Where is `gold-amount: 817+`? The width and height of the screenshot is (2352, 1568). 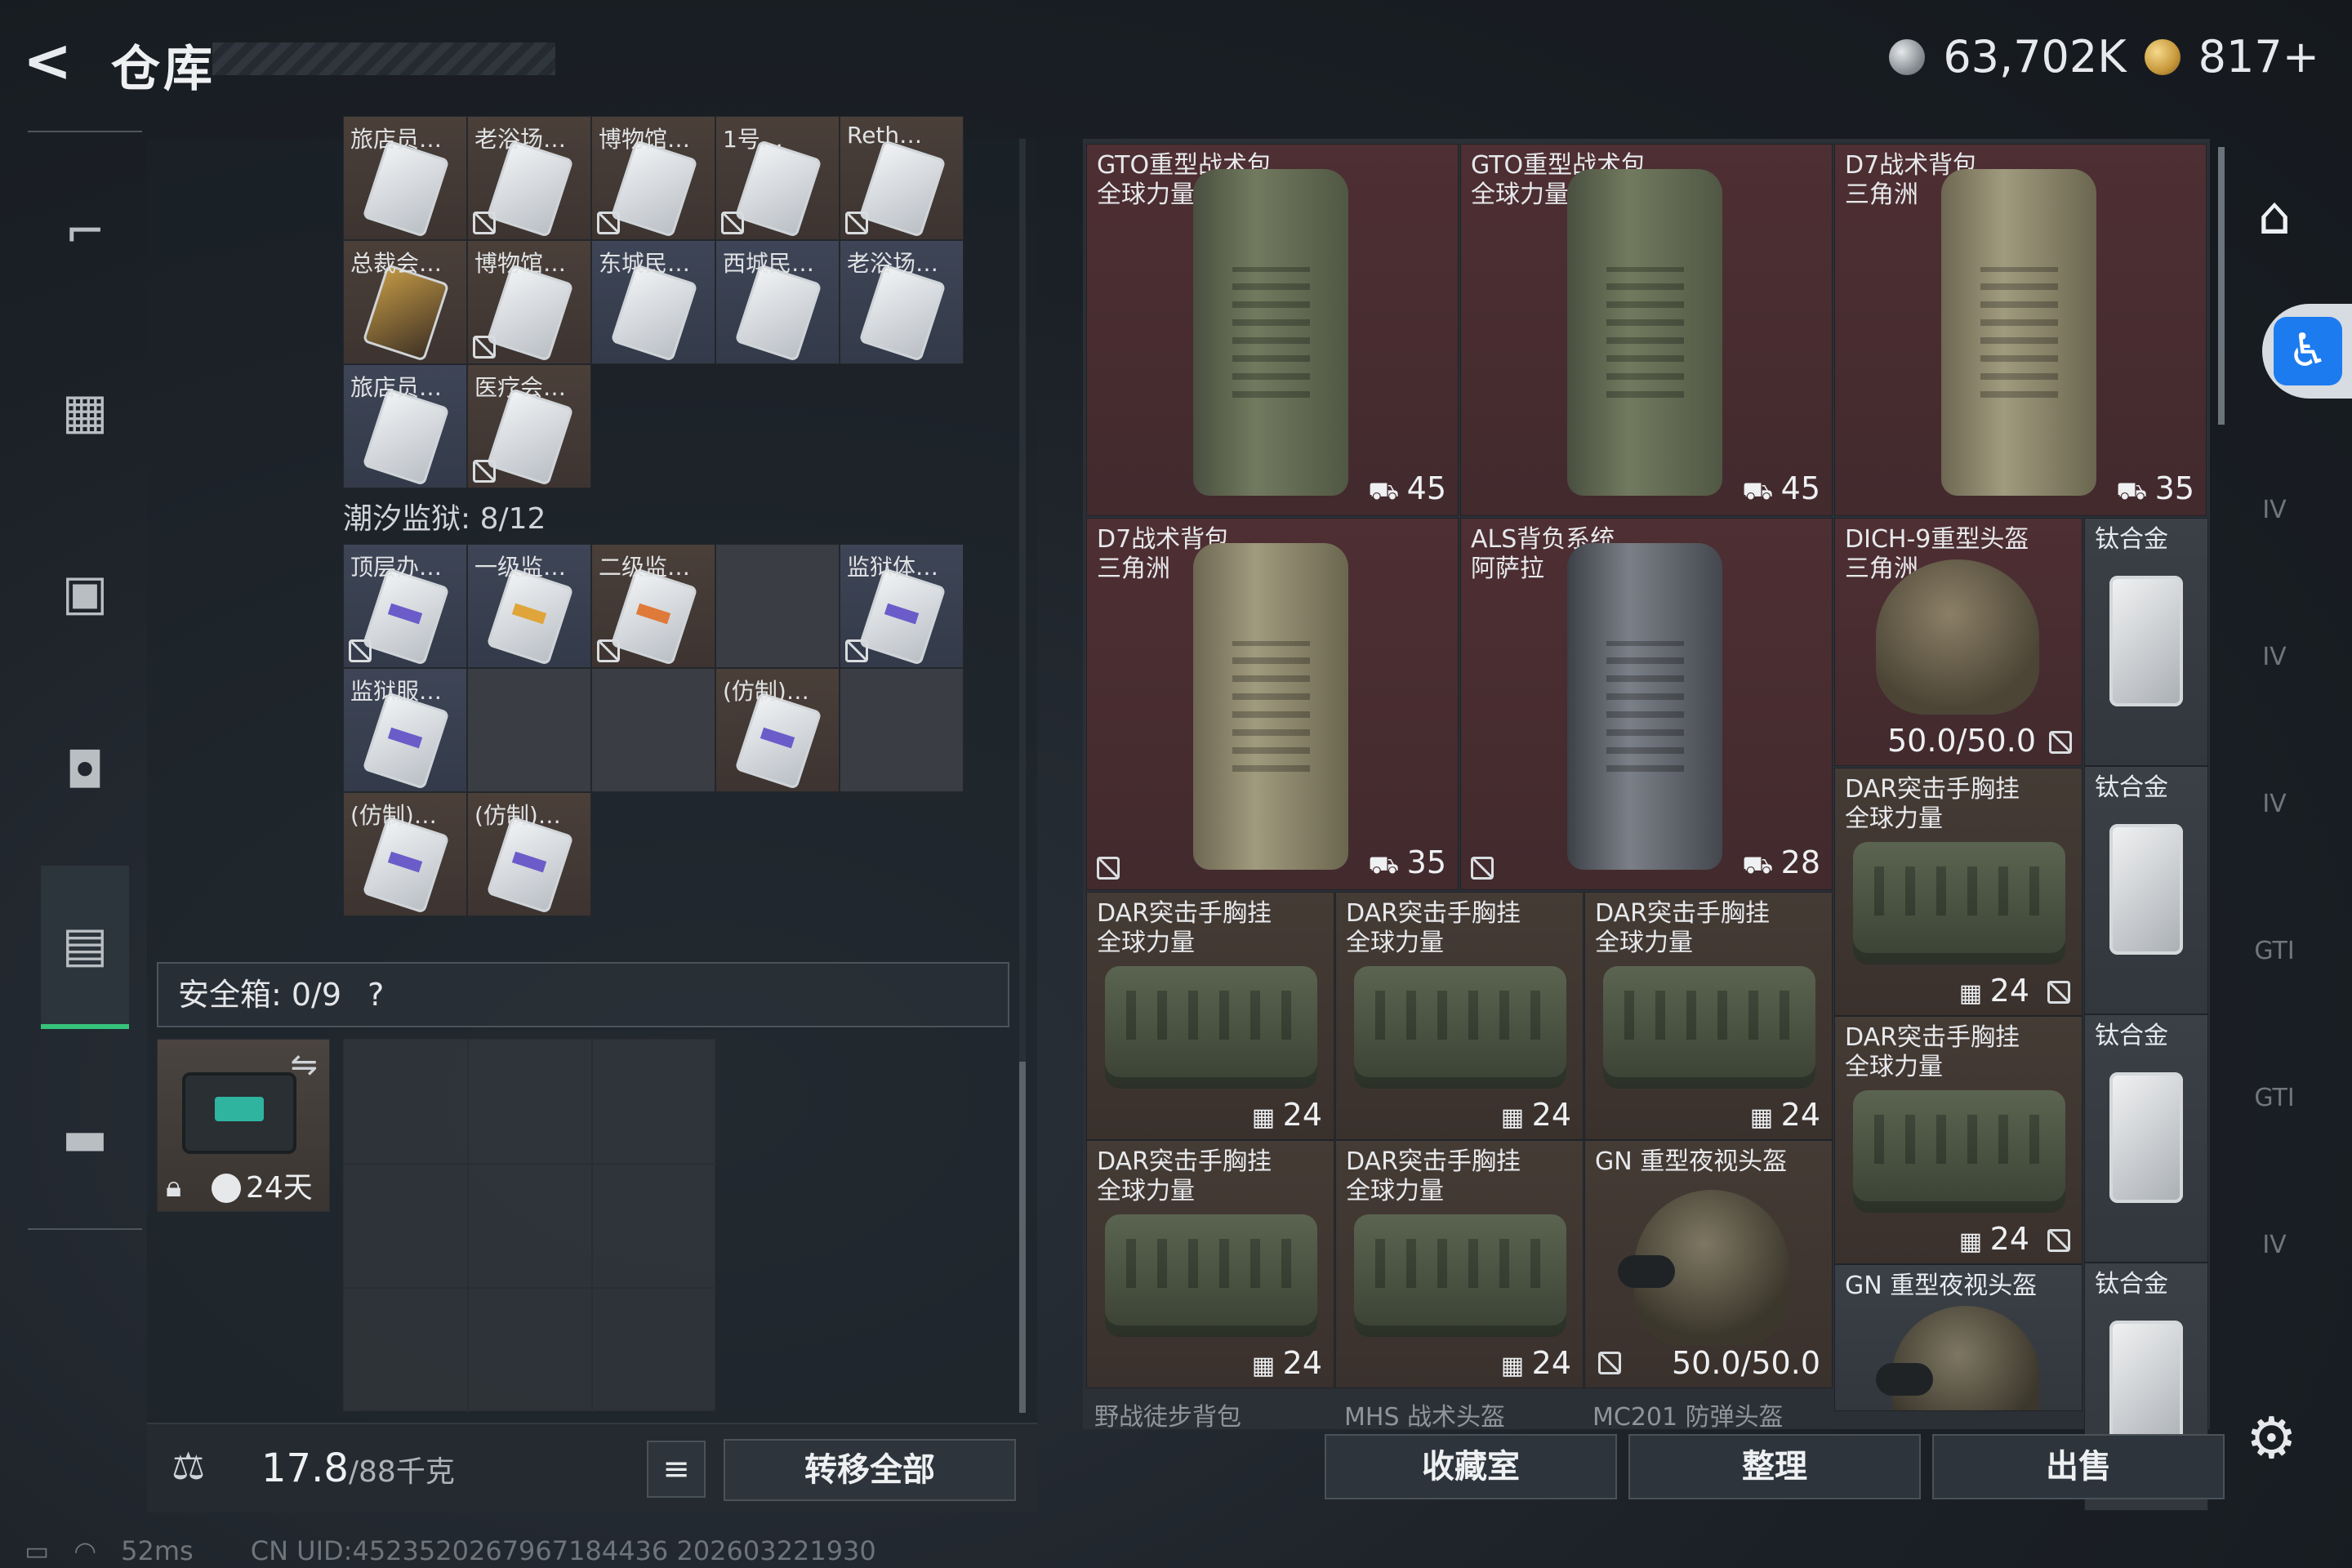 gold-amount: 817+ is located at coordinates (2258, 56).